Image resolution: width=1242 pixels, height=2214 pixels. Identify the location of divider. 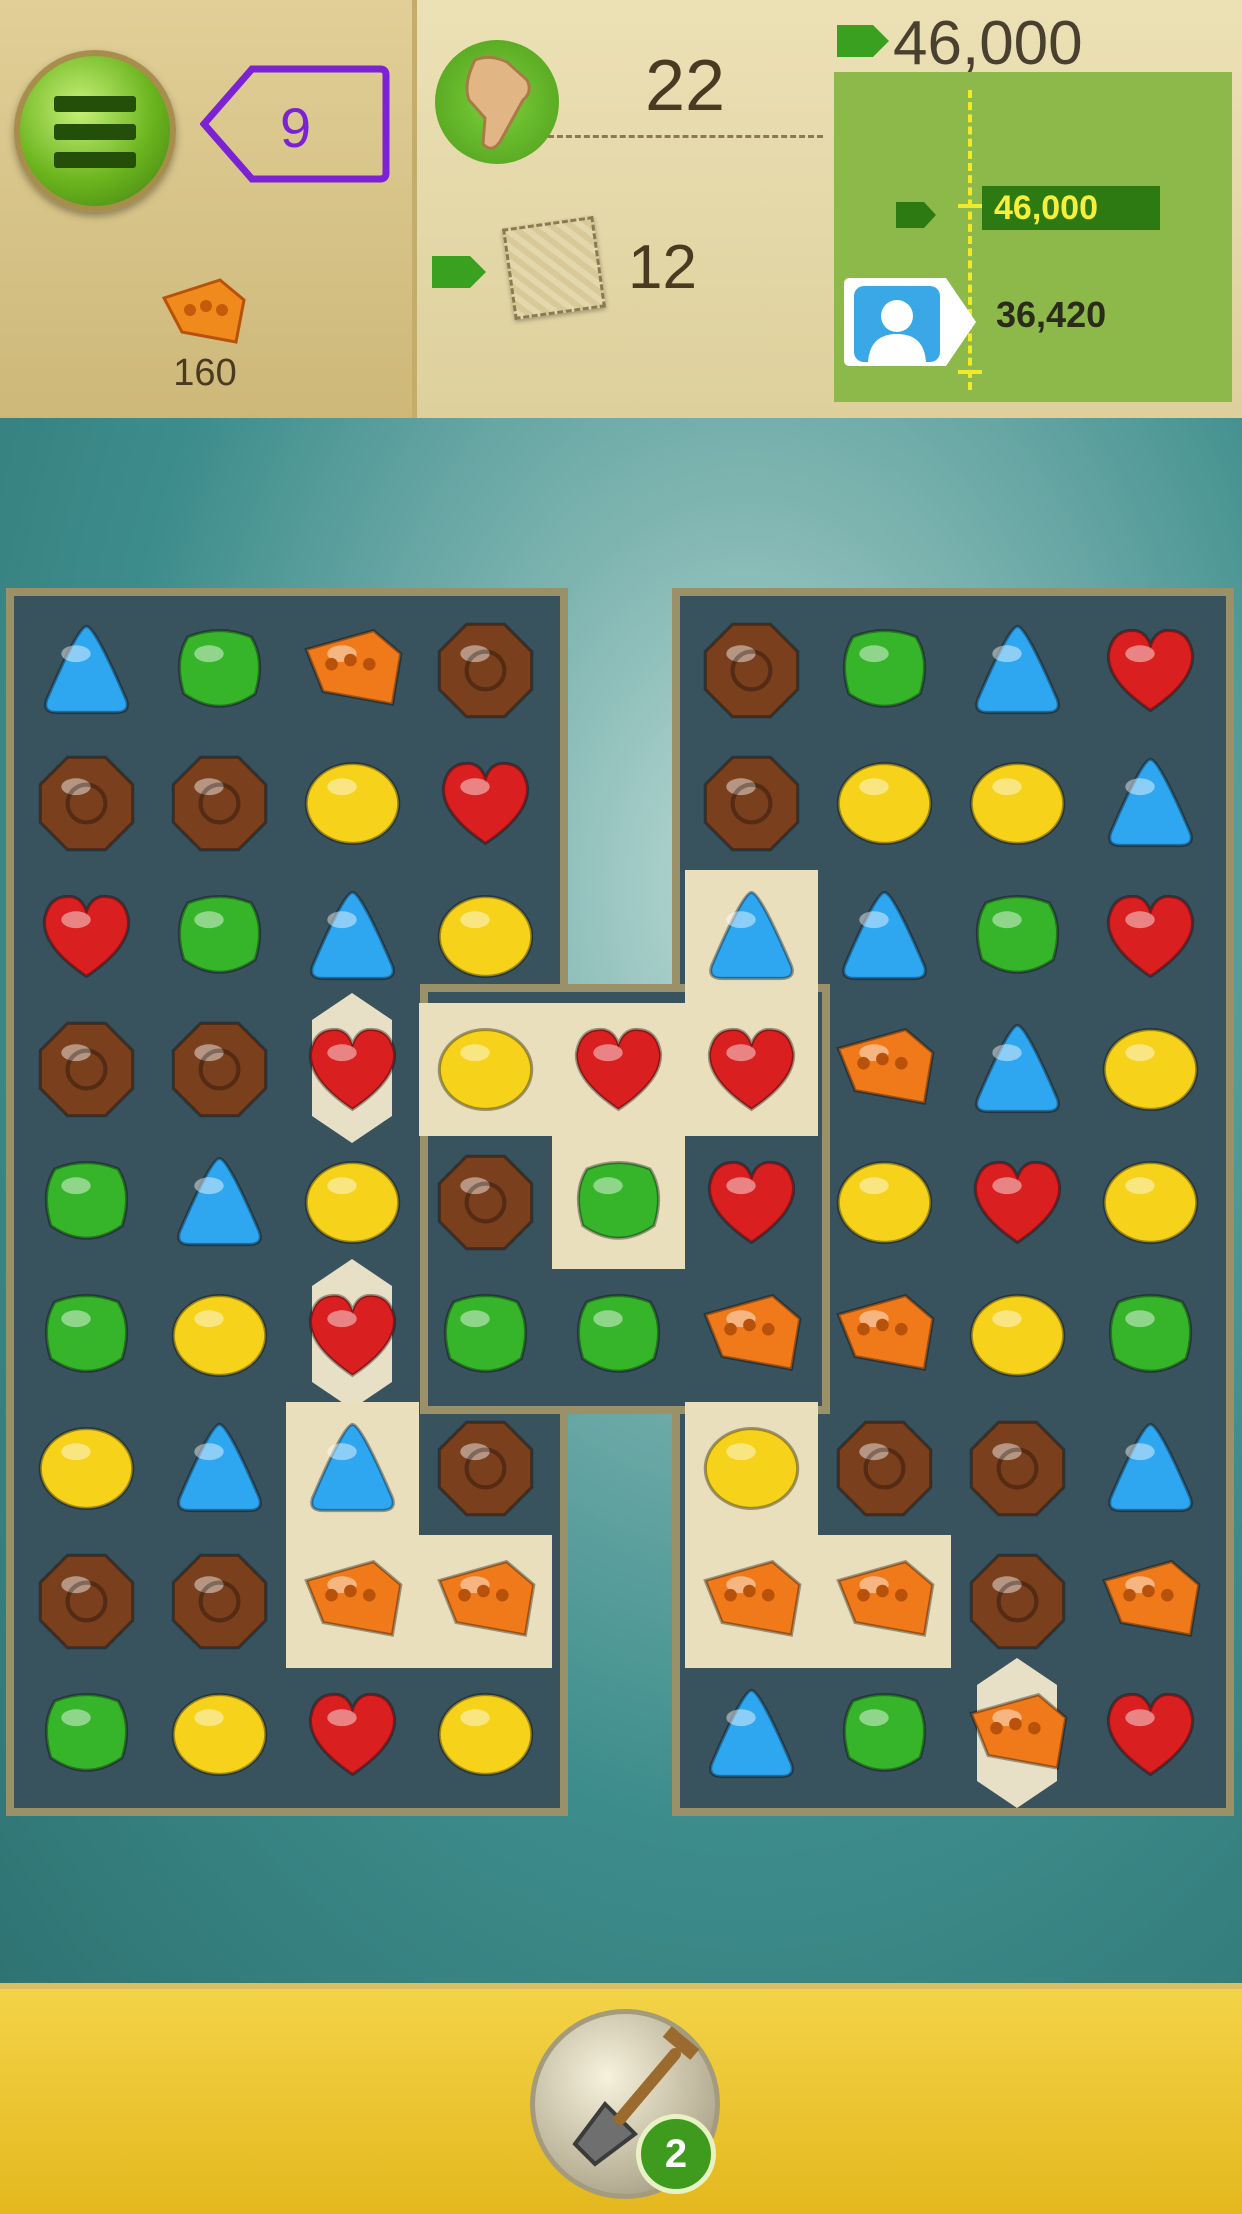
(685, 136).